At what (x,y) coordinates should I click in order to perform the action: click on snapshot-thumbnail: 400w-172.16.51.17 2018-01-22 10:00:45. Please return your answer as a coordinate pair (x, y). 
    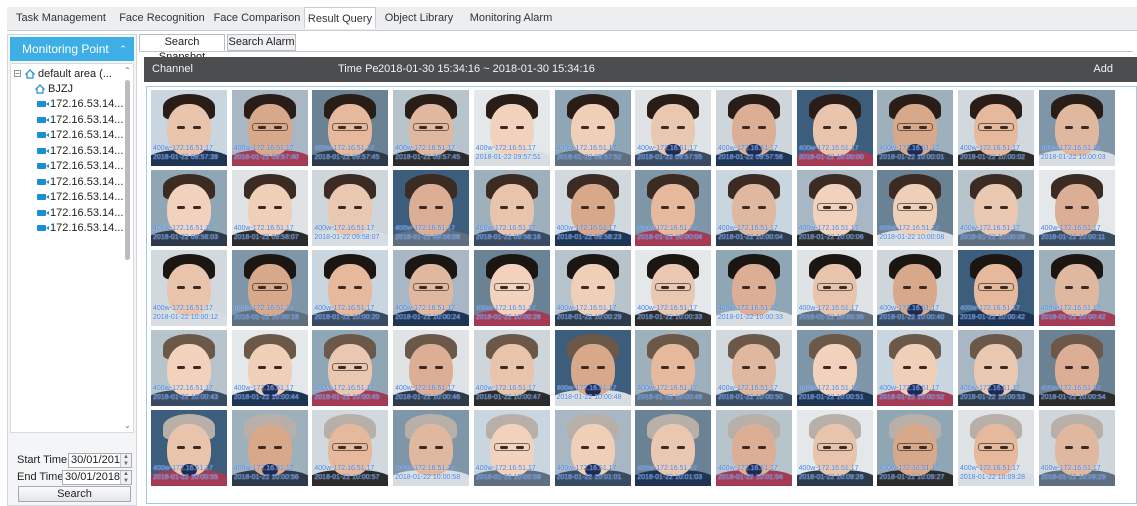
    Looking at the image, I should click on (350, 368).